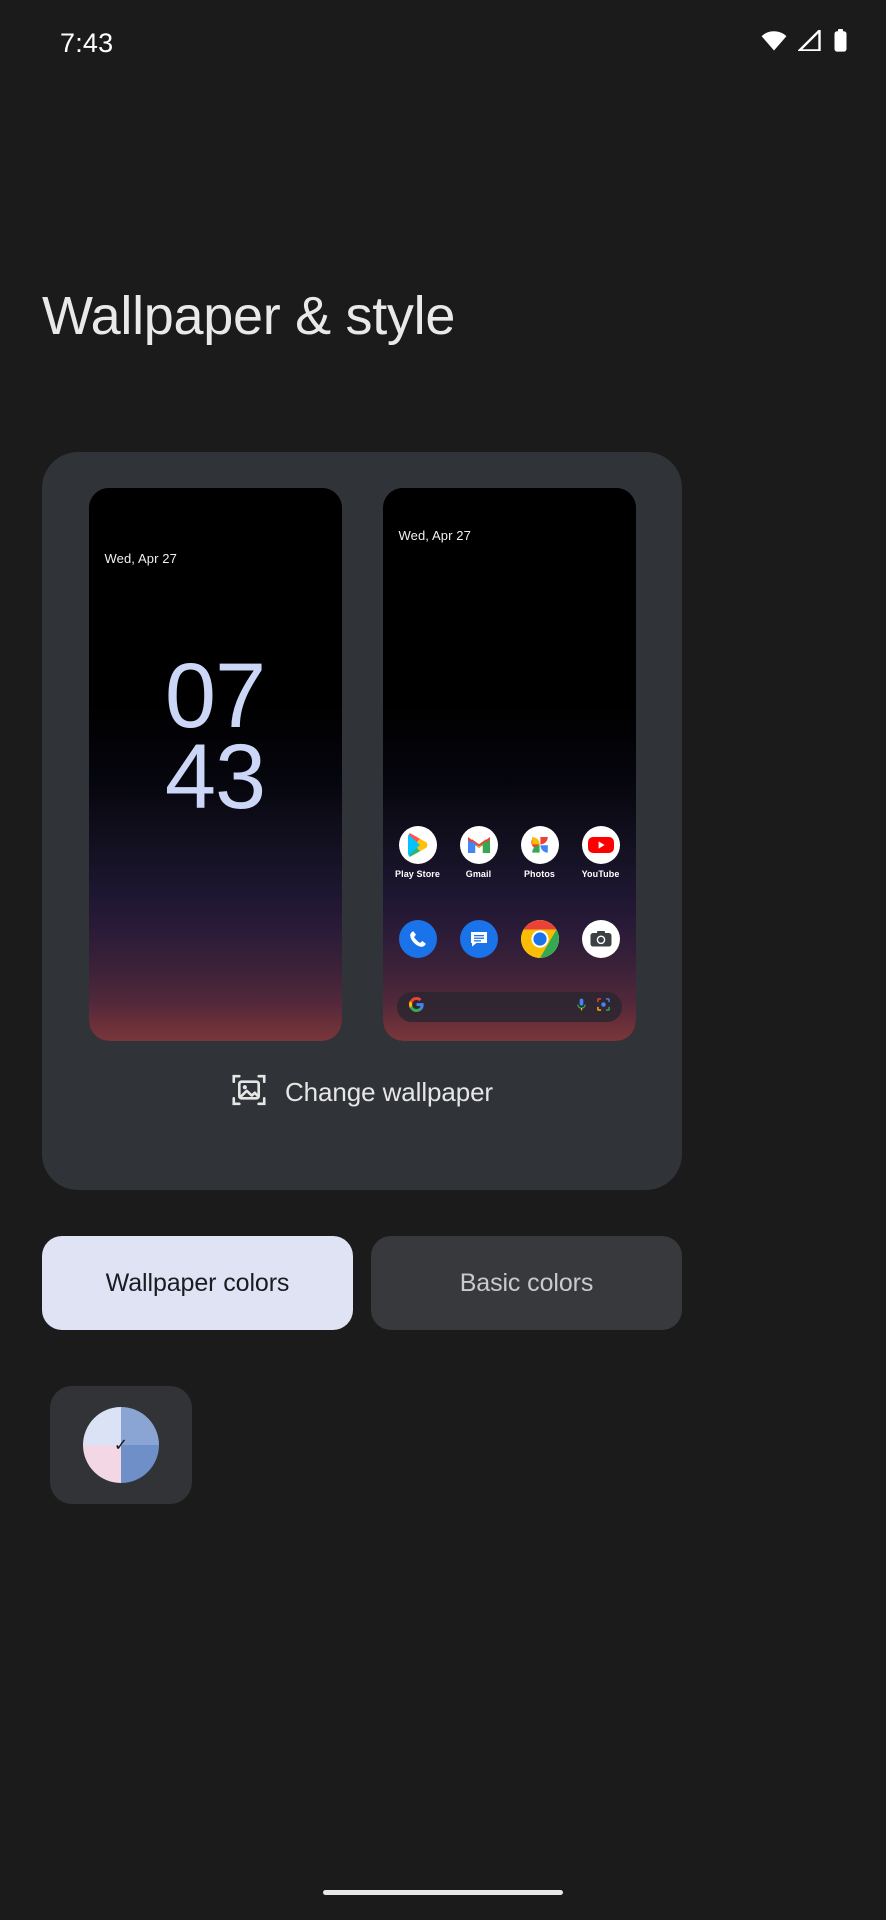 The image size is (886, 1920). What do you see at coordinates (389, 1092) in the screenshot?
I see `change-wallpaper-label: Change wallpaper` at bounding box center [389, 1092].